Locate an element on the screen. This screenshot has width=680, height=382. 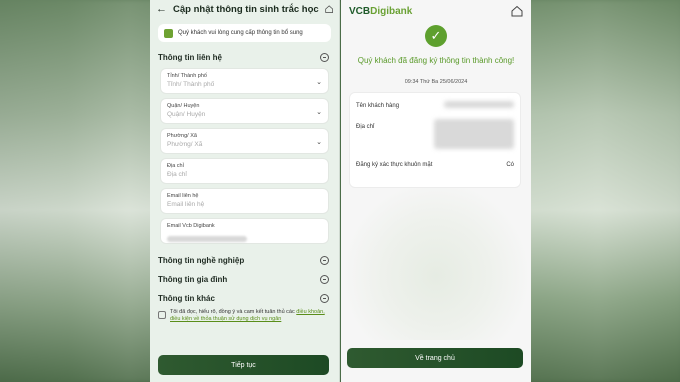
section-job: Thông tin nghề nghiệp is located at coordinates (244, 260).